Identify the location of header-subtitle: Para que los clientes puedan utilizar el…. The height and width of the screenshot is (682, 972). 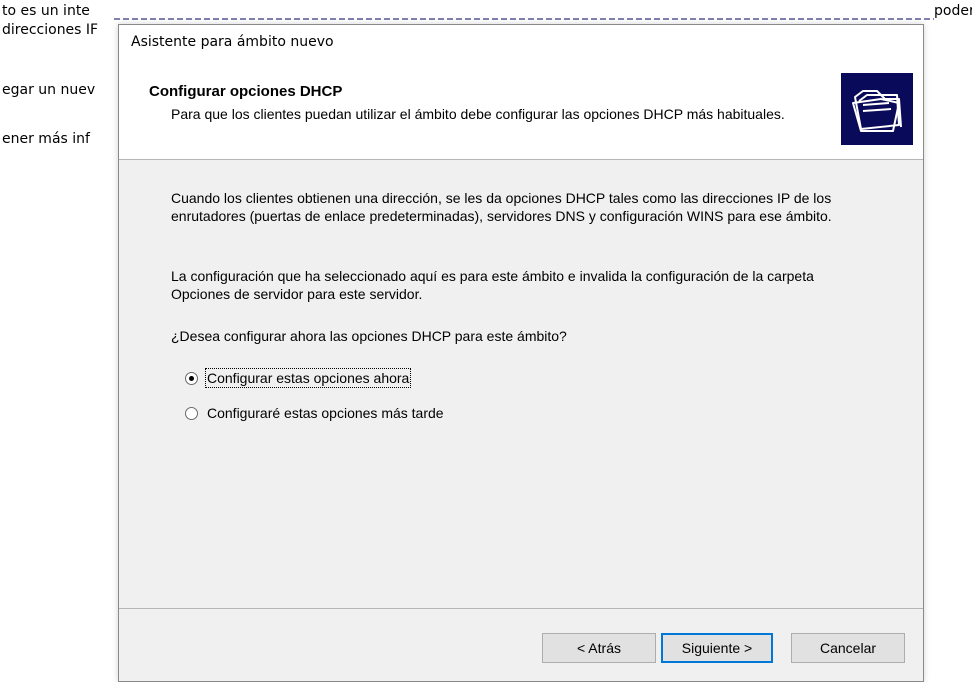
(478, 114).